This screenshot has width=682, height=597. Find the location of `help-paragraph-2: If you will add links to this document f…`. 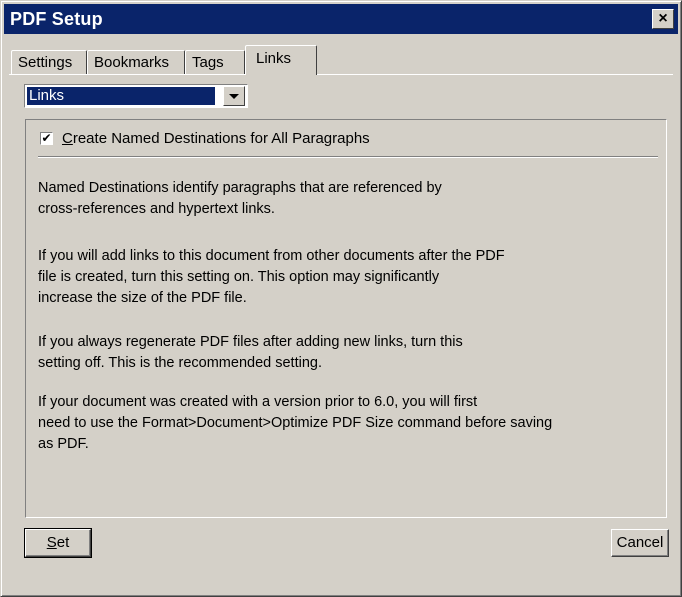

help-paragraph-2: If you will add links to this document f… is located at coordinates (343, 277).